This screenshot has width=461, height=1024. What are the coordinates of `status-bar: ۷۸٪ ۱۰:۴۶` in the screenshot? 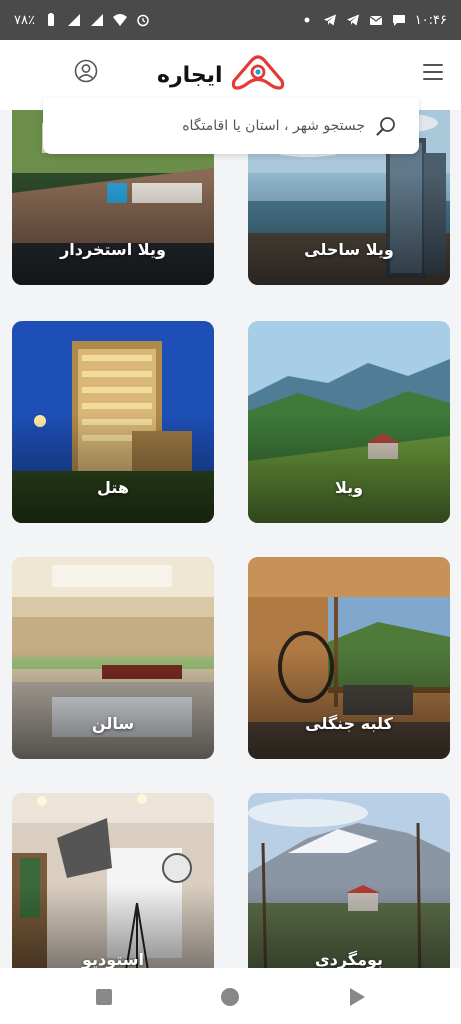 It's located at (230, 20).